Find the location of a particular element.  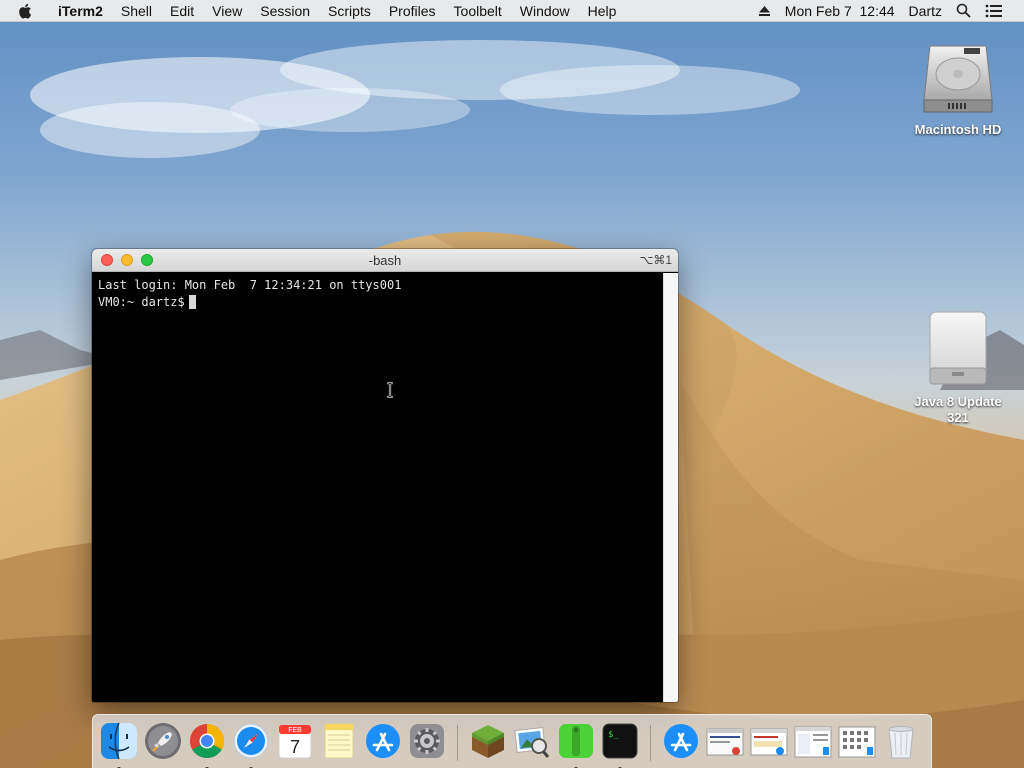

dock-preview is located at coordinates (532, 741).